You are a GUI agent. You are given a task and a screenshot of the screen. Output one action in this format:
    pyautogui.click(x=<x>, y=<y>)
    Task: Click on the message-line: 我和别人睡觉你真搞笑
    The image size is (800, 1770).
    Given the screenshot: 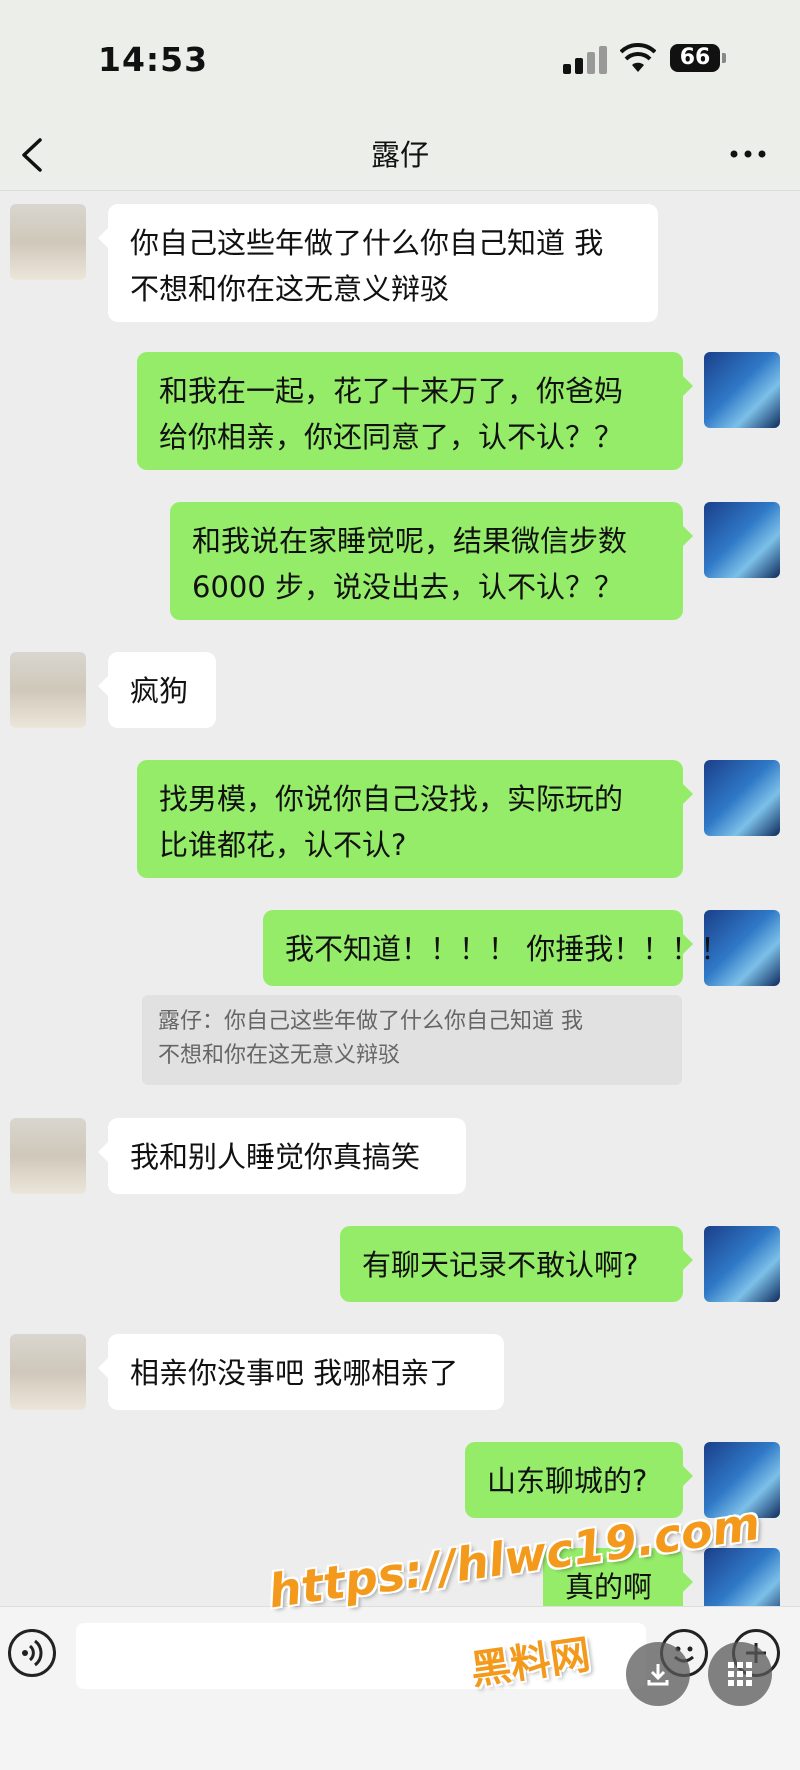 What is the action you would take?
    pyautogui.click(x=275, y=1157)
    